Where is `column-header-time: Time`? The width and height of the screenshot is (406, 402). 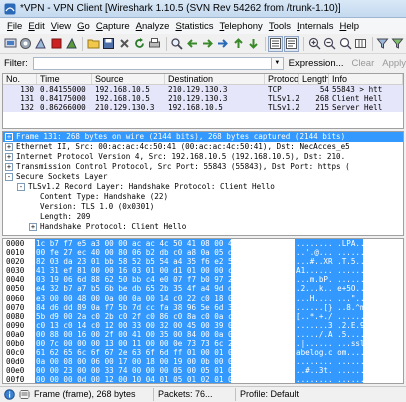
column-header-time: Time is located at coordinates (64, 79).